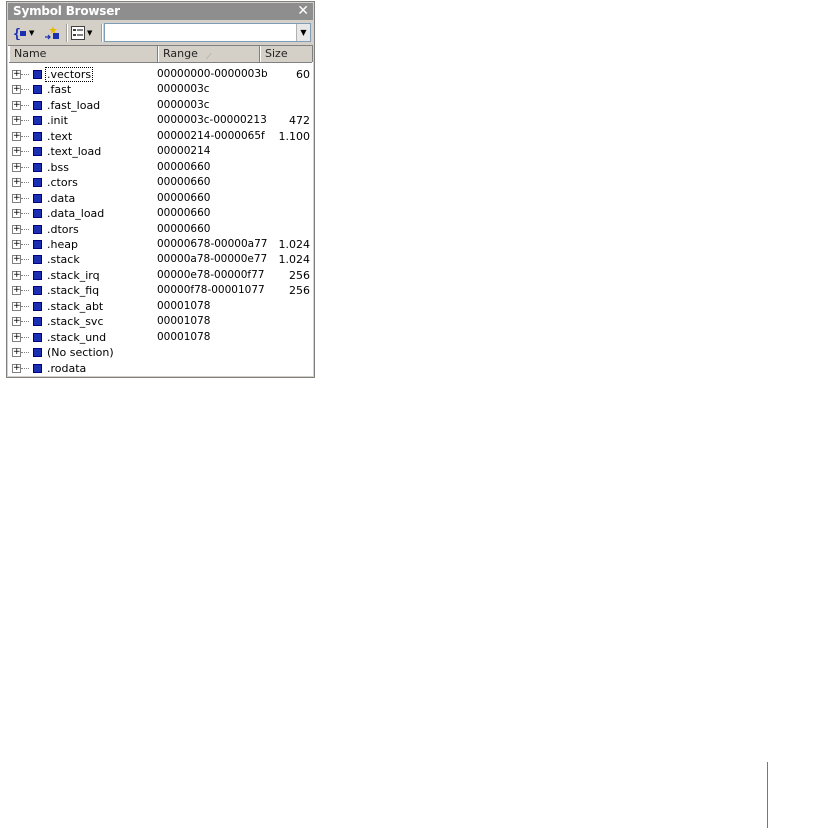 This screenshot has height=828, width=822. I want to click on section-range: 00000f78-00001077, so click(211, 290).